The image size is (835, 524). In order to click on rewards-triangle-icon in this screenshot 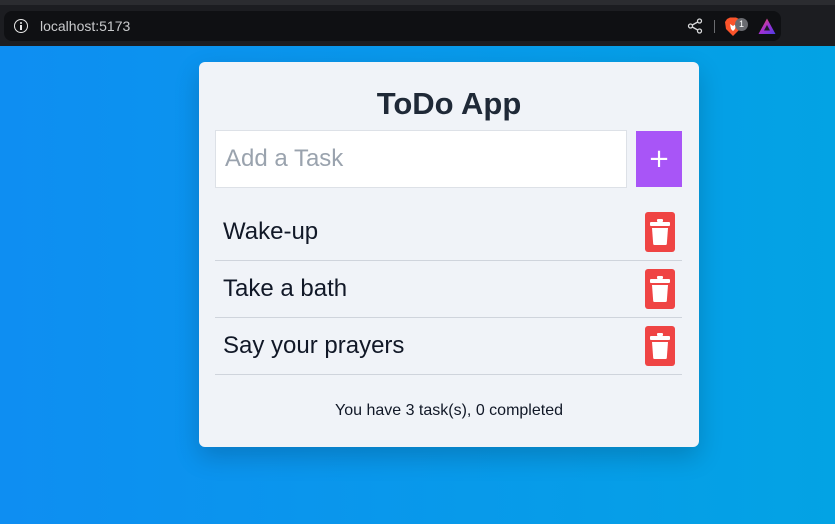, I will do `click(767, 26)`.